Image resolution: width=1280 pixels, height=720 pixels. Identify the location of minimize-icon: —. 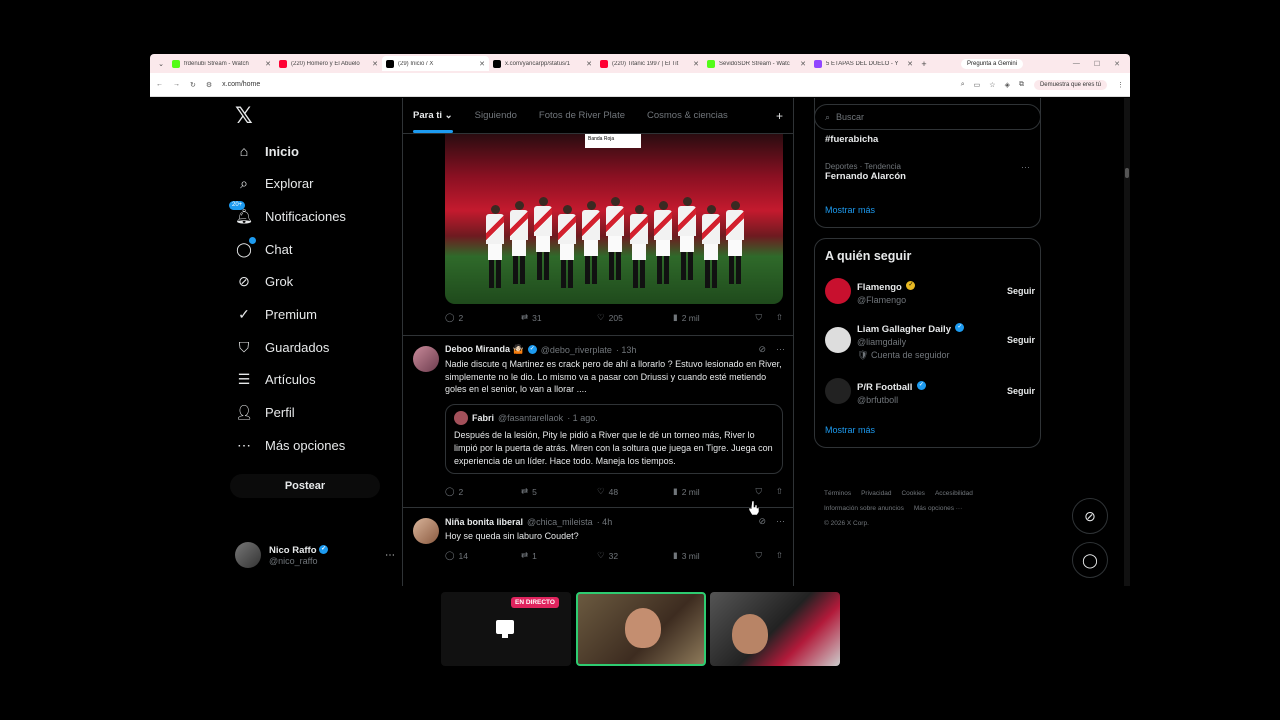
(1076, 64).